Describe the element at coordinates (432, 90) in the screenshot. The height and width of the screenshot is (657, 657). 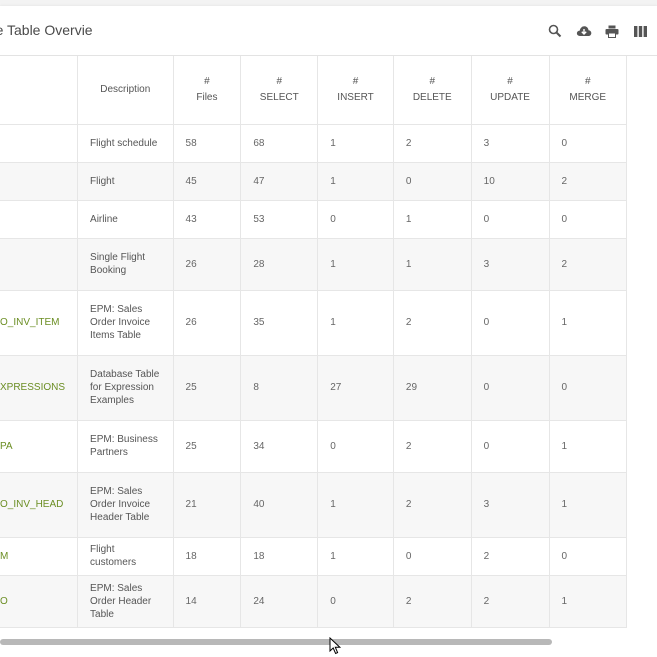
I see `column-header-delete: # DELETE` at that location.